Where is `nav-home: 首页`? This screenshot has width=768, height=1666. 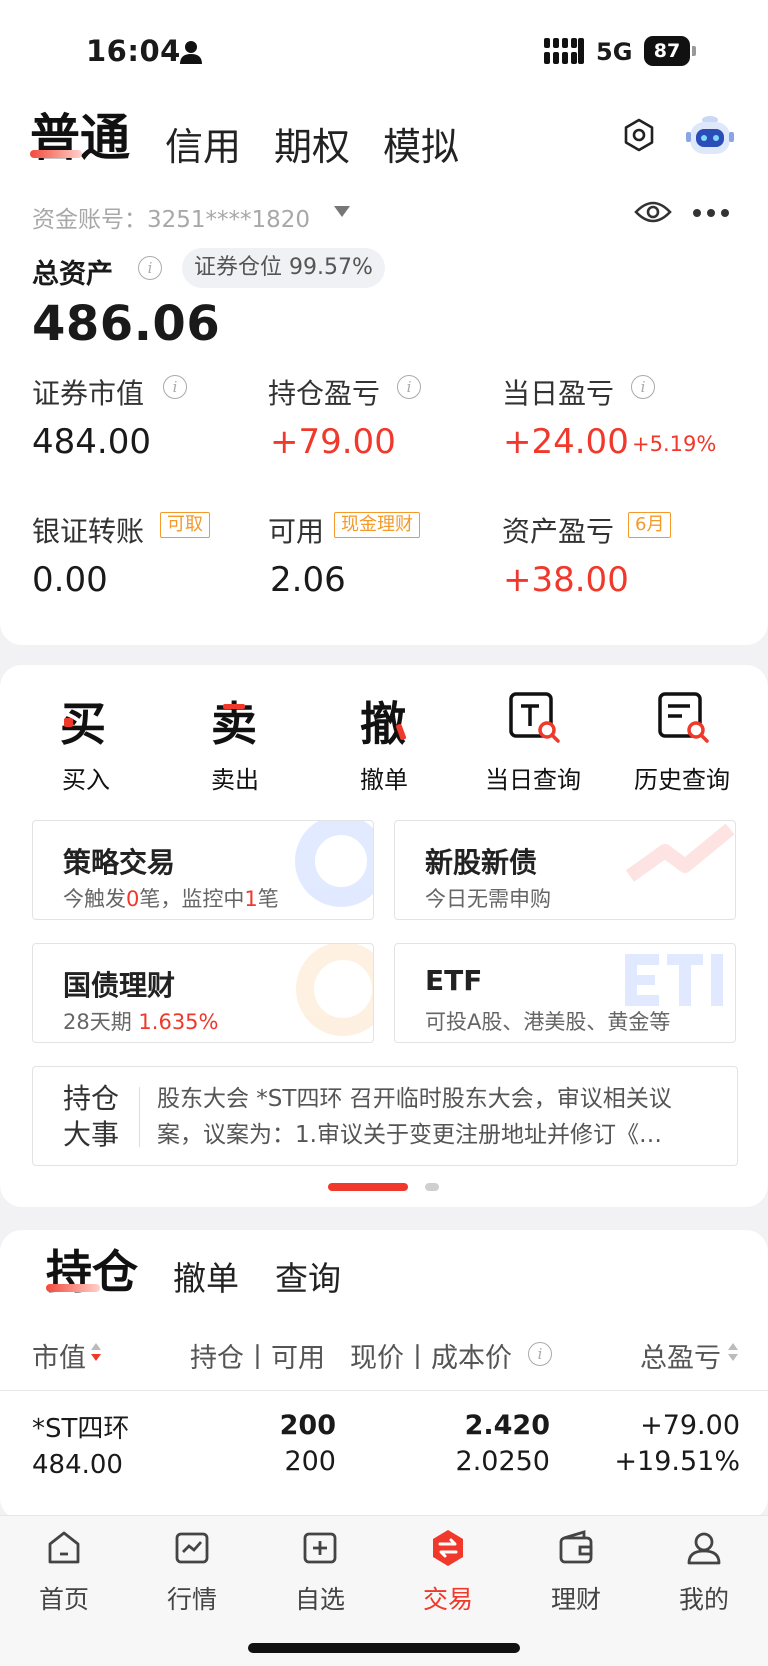 nav-home: 首页 is located at coordinates (64, 1572).